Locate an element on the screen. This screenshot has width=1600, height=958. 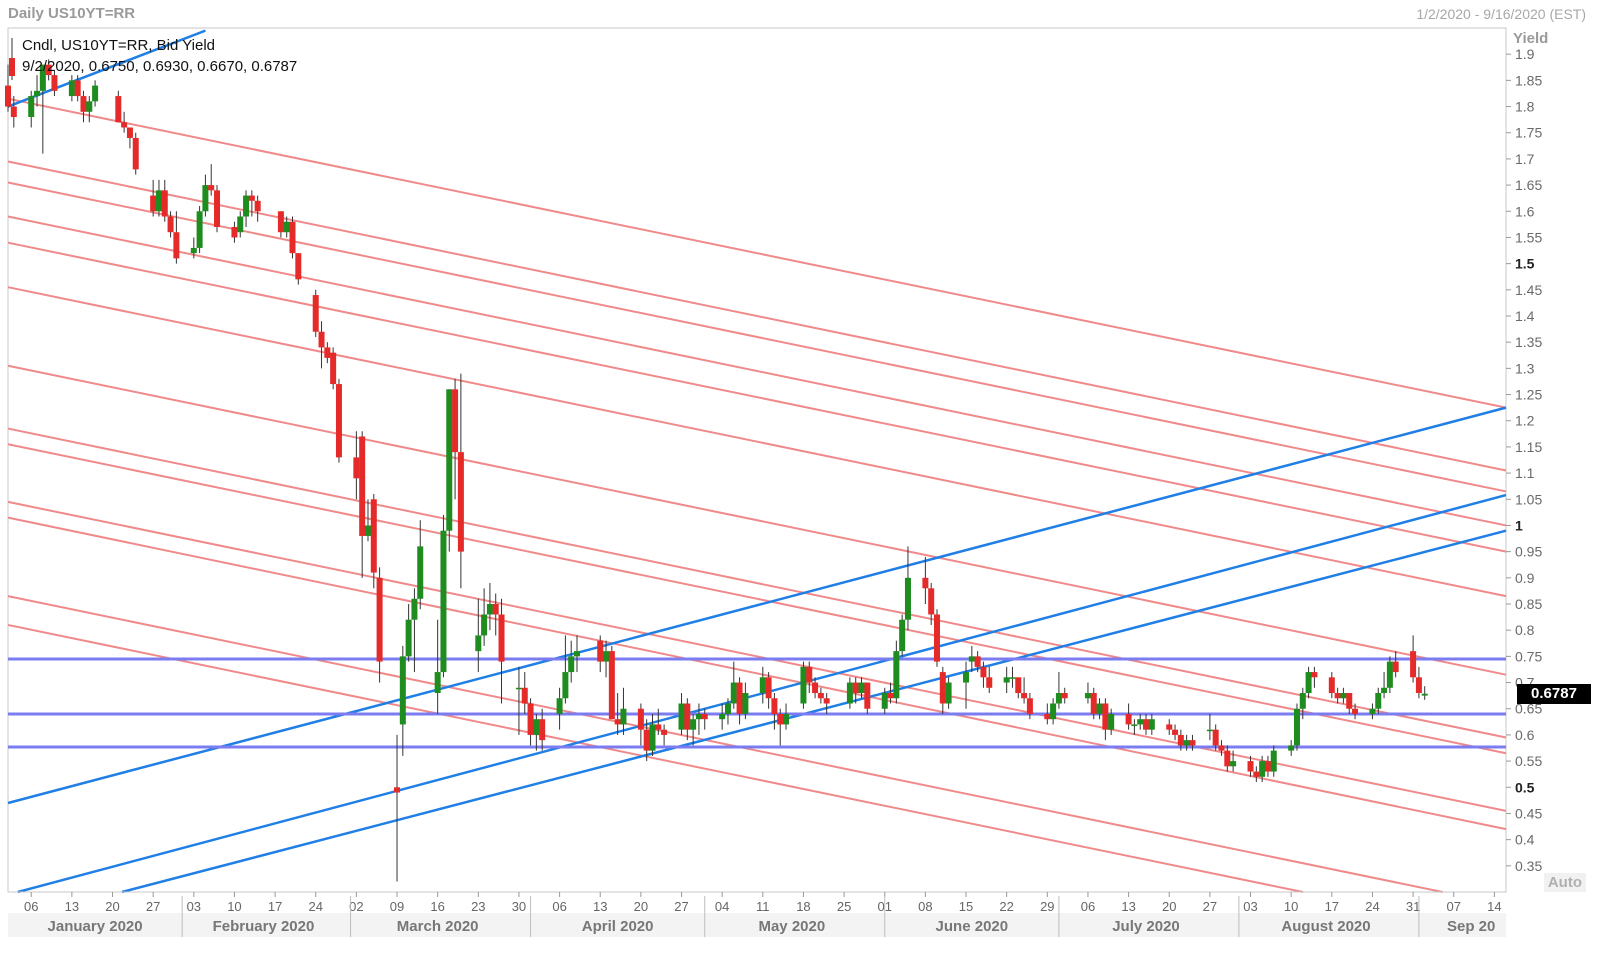
y-tick-label: 1.6 is located at coordinates (1525, 211).